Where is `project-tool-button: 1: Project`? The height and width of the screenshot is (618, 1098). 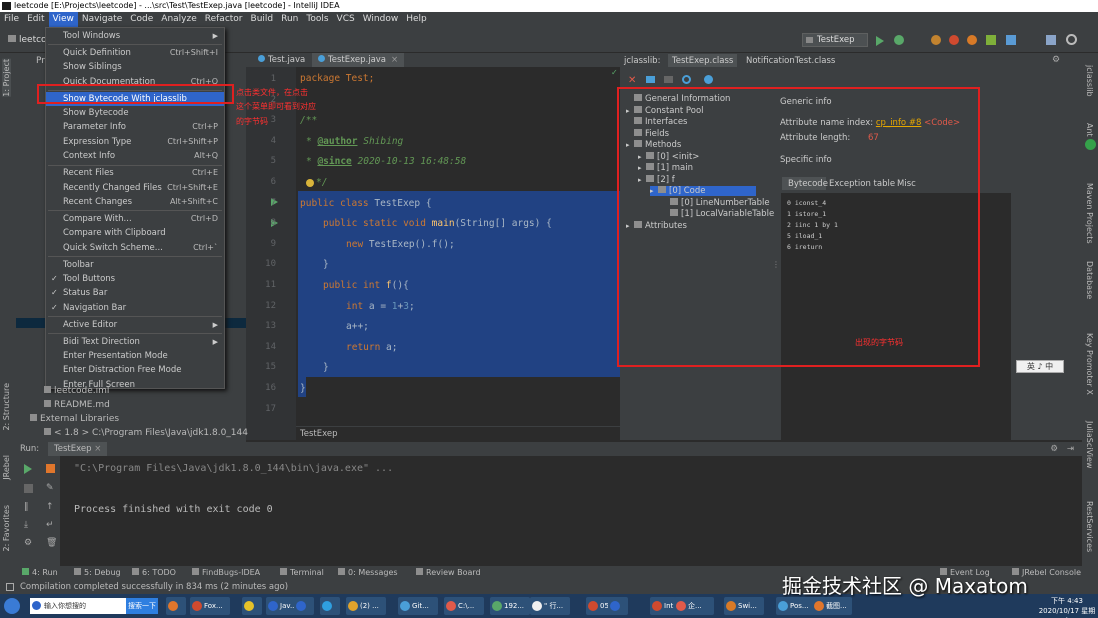 project-tool-button: 1: Project is located at coordinates (6, 78).